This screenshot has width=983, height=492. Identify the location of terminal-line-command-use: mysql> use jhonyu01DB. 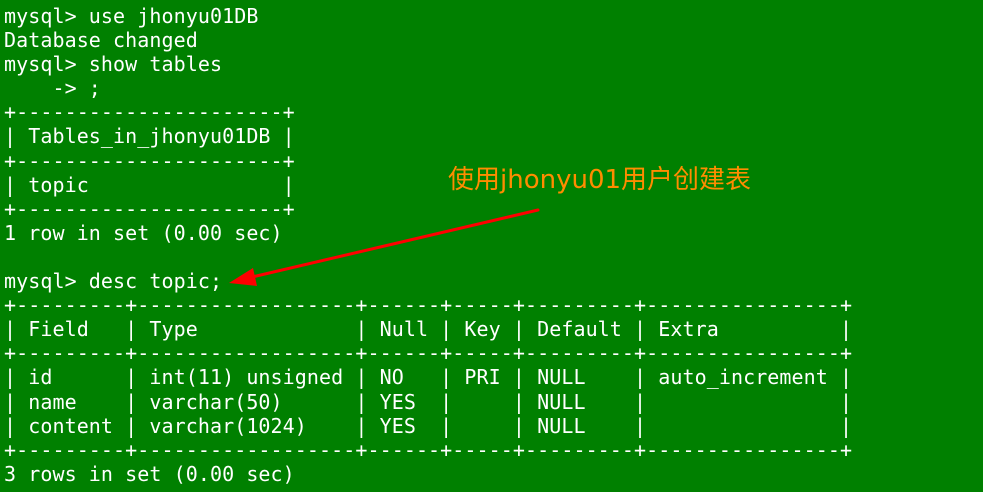
(131, 16).